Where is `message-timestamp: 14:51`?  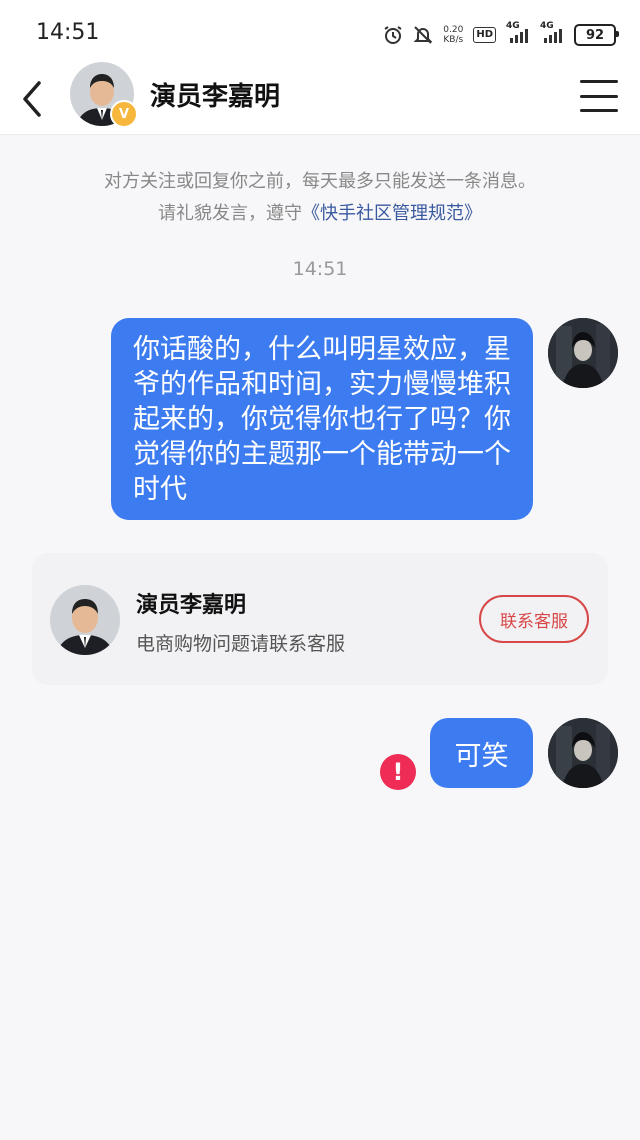
message-timestamp: 14:51 is located at coordinates (320, 269).